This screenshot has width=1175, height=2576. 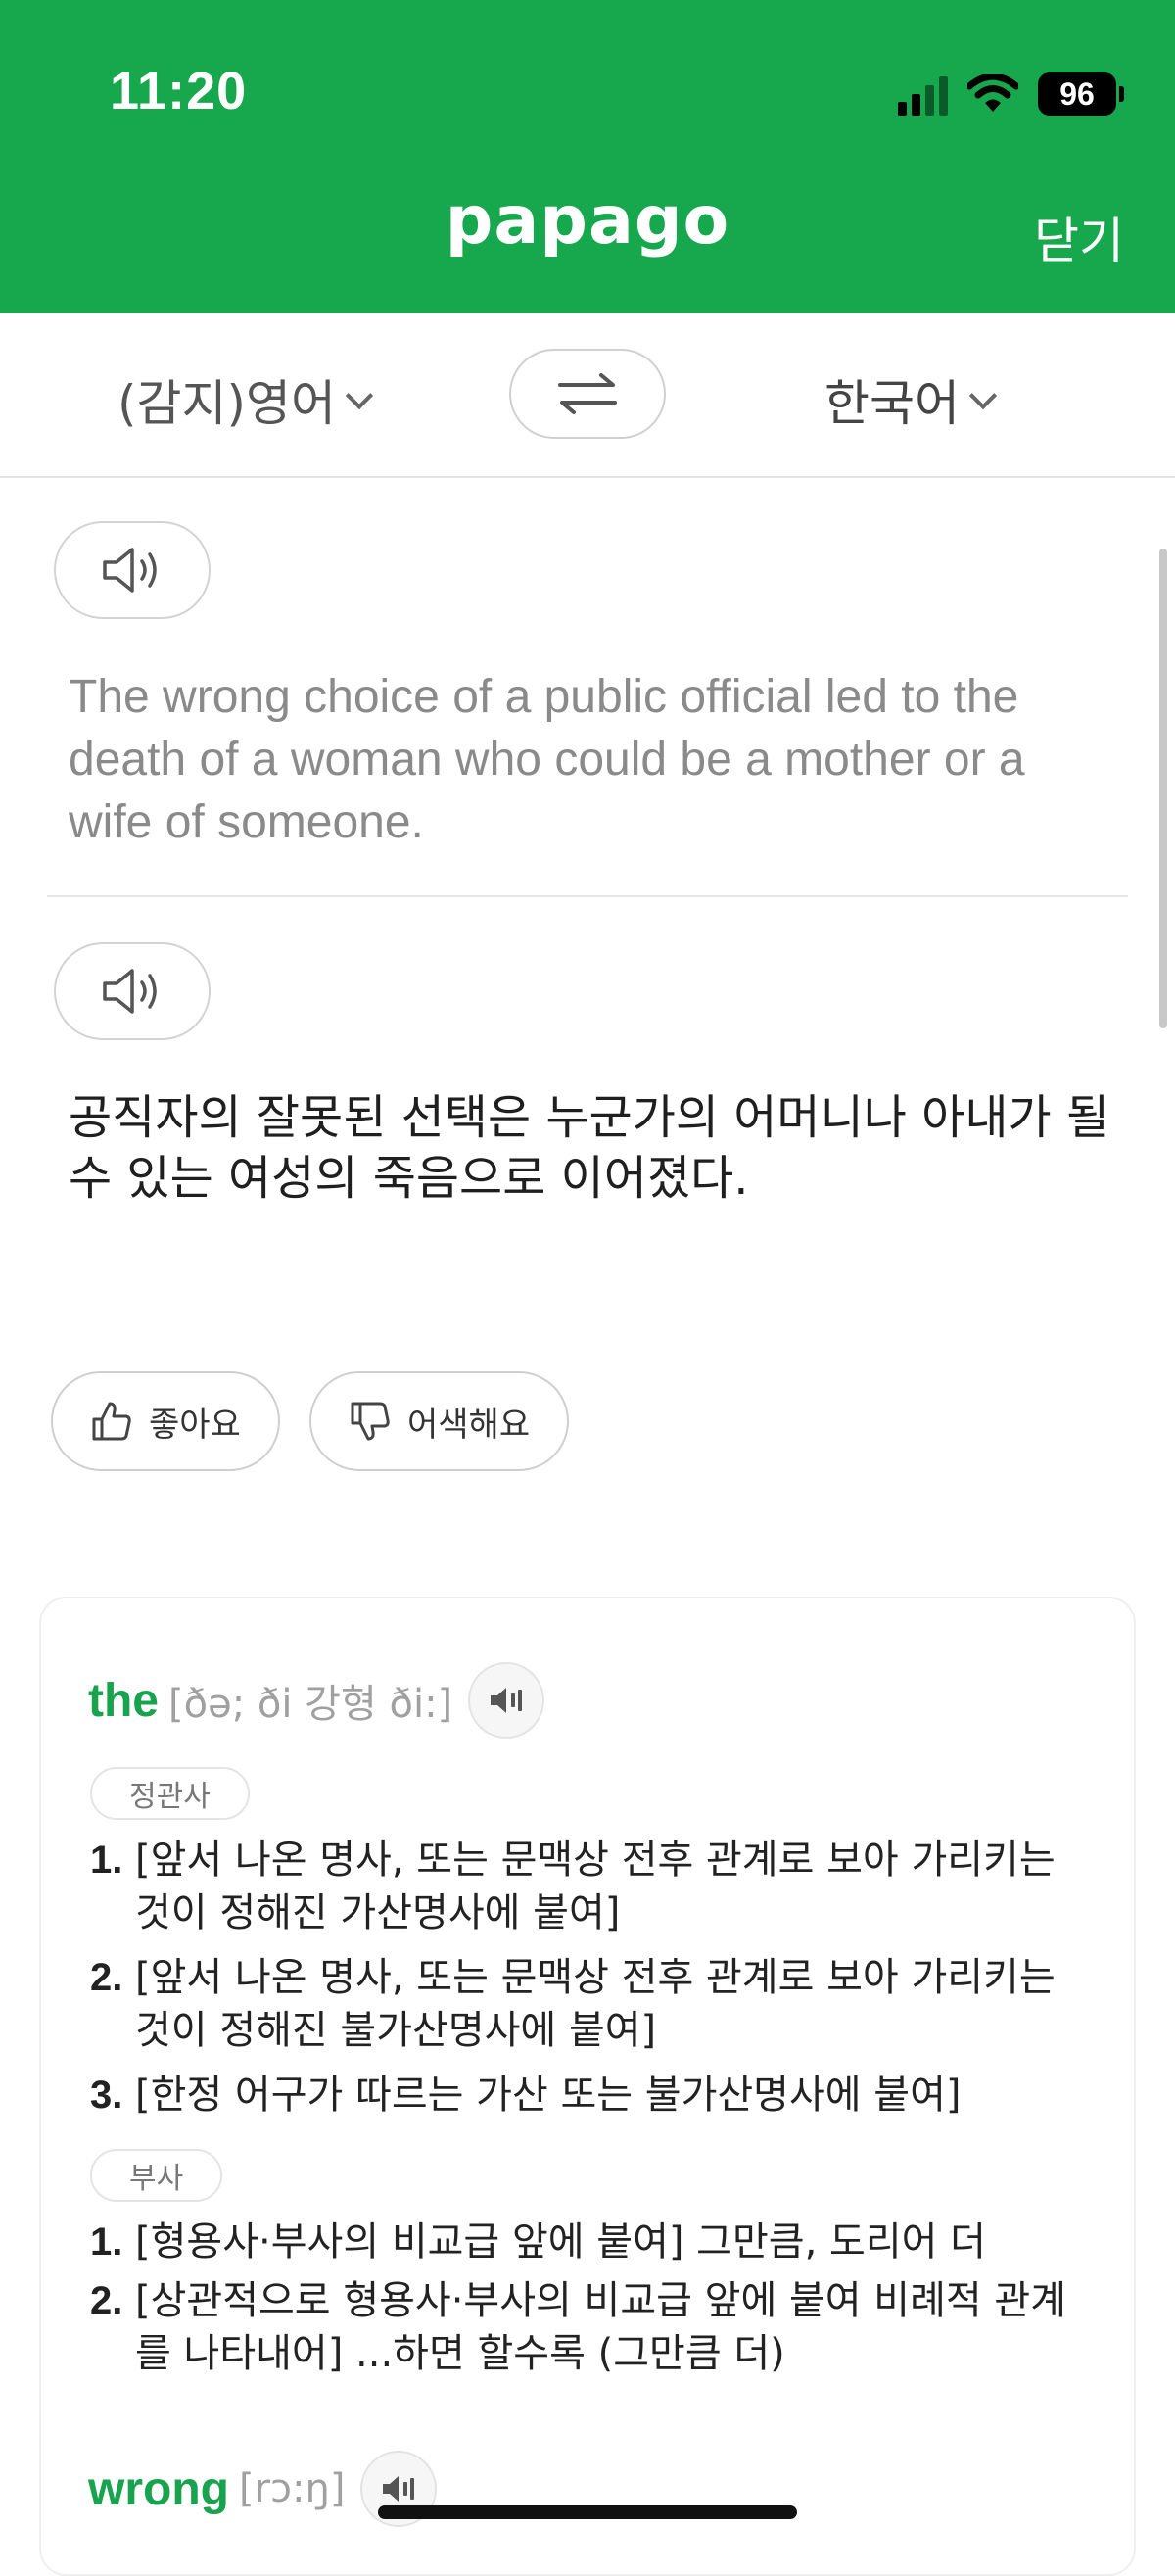 I want to click on definition-item: 1. [형용사·부사의 비교급 앞에 붙여] 그만큼, 도리어 더, so click(x=584, y=2242).